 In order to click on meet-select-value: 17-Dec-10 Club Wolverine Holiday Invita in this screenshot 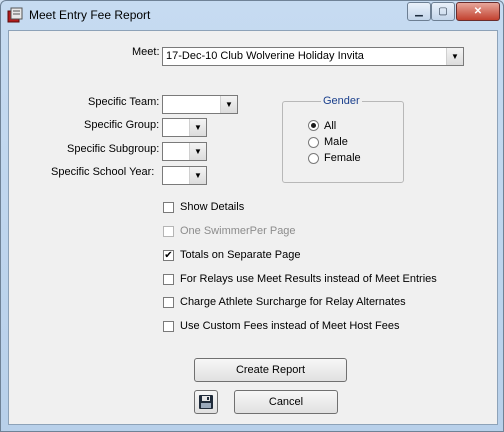, I will do `click(265, 56)`.